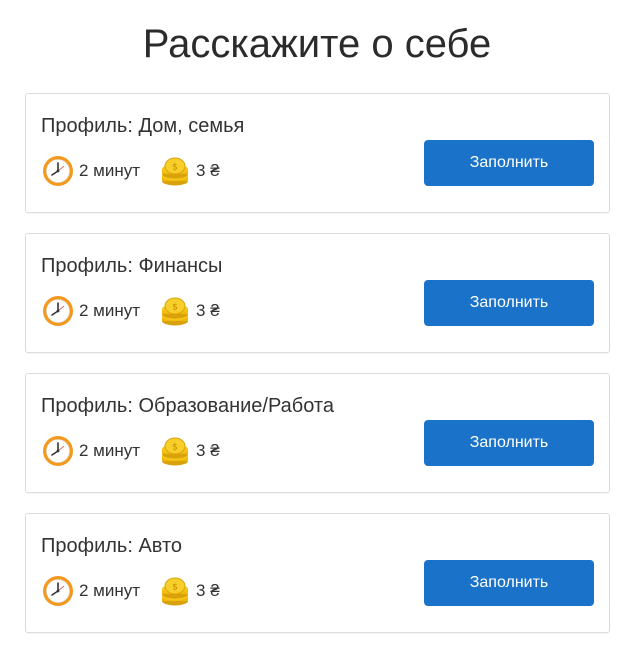 This screenshot has width=618, height=653. Describe the element at coordinates (143, 126) in the screenshot. I see `card-title: Профиль: Дом, семья` at that location.